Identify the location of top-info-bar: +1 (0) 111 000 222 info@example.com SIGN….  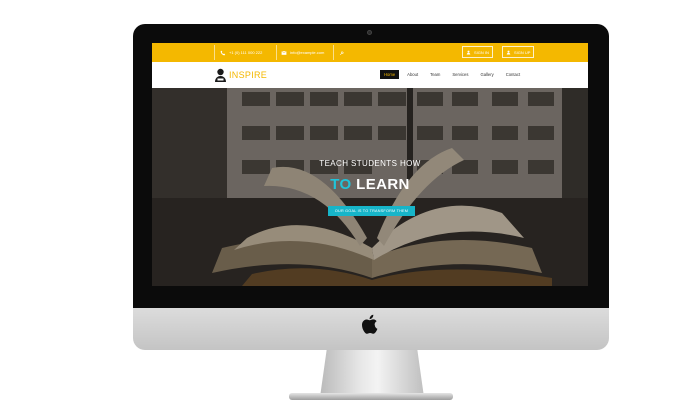
(370, 52).